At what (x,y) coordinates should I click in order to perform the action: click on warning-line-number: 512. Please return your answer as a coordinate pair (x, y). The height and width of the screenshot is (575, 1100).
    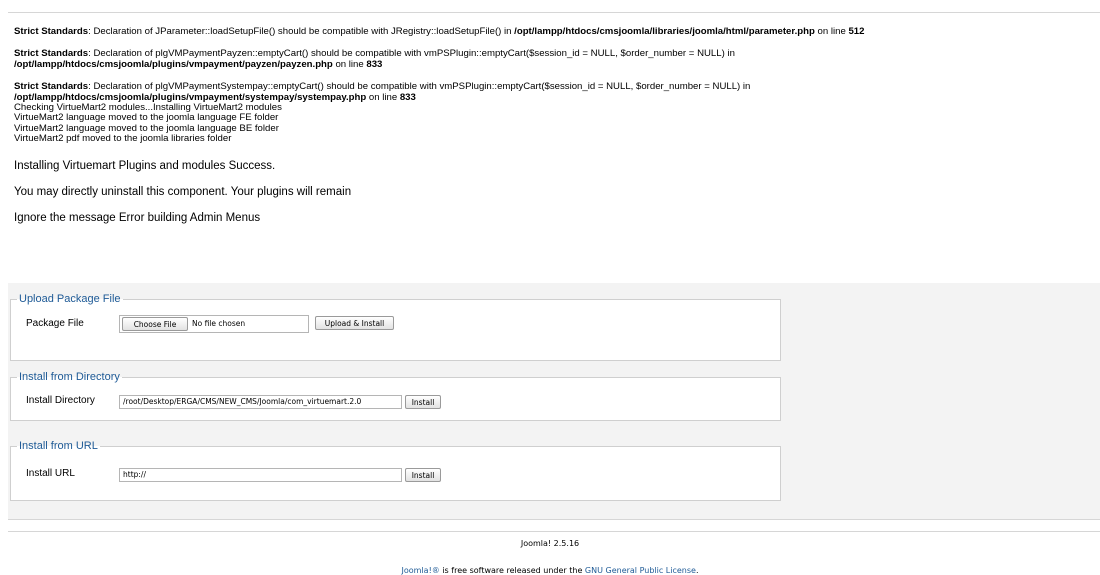
    Looking at the image, I should click on (856, 31).